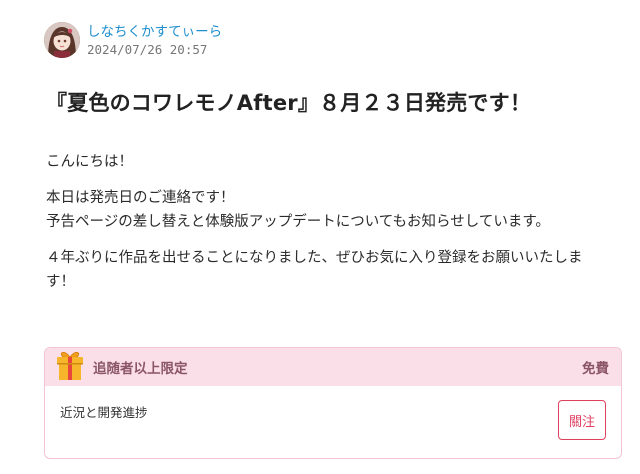 The width and height of the screenshot is (640, 474). What do you see at coordinates (333, 367) in the screenshot?
I see `plan-header: 追随者以上限定 免費` at bounding box center [333, 367].